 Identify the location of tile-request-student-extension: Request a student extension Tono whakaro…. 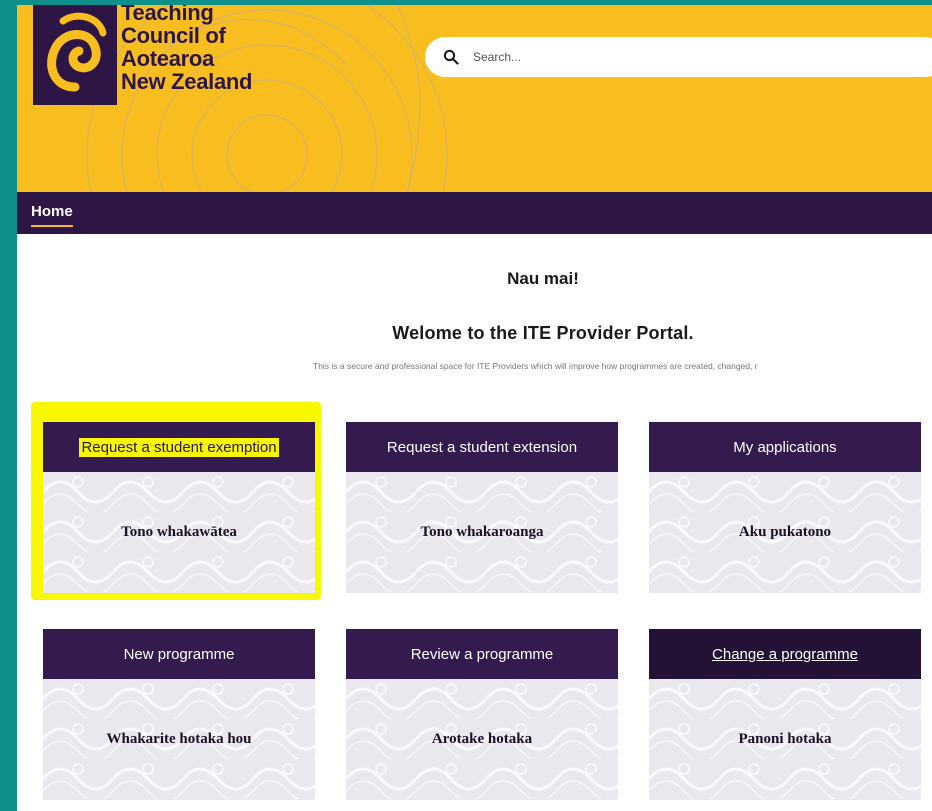
(482, 507).